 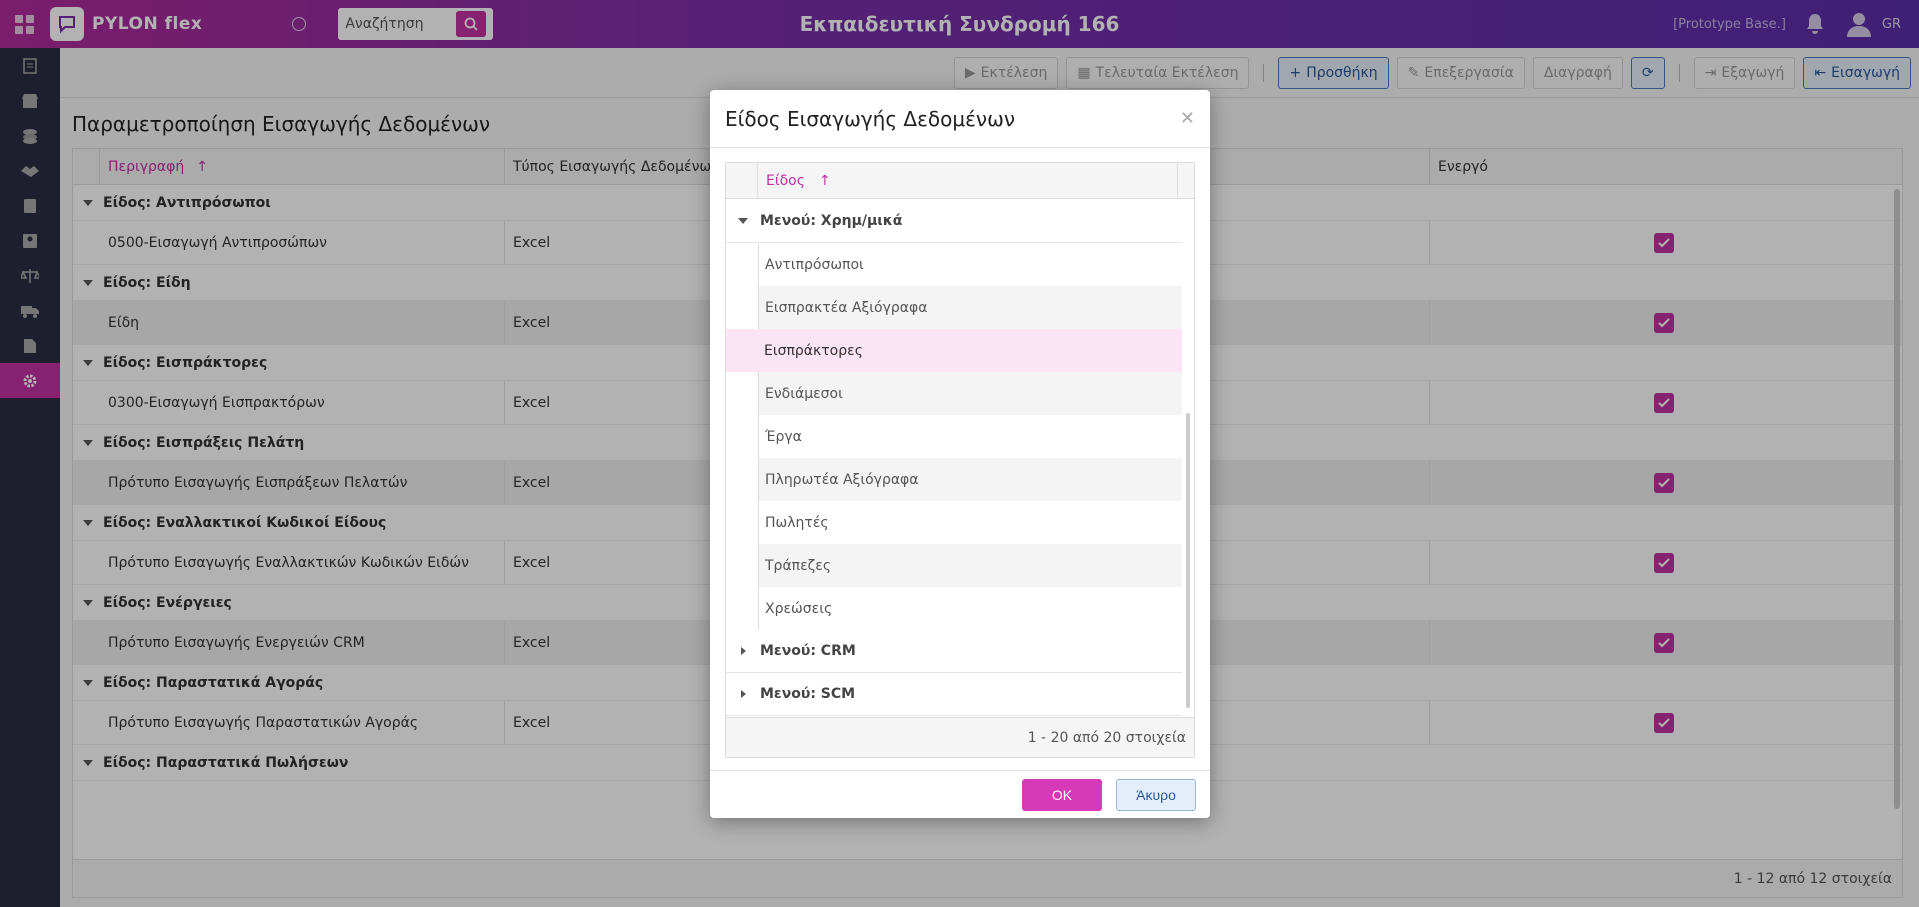 What do you see at coordinates (743, 221) in the screenshot?
I see `caret-down-icon` at bounding box center [743, 221].